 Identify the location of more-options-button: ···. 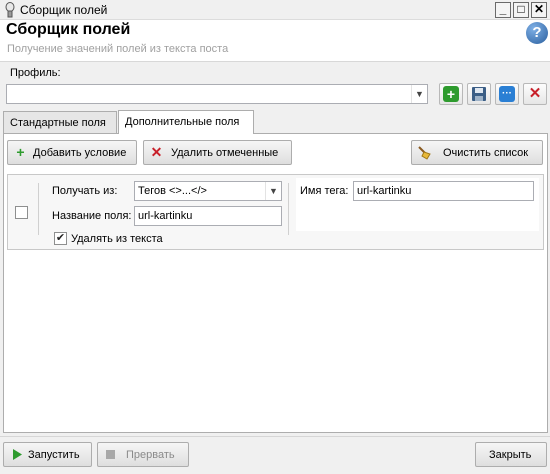
(507, 94).